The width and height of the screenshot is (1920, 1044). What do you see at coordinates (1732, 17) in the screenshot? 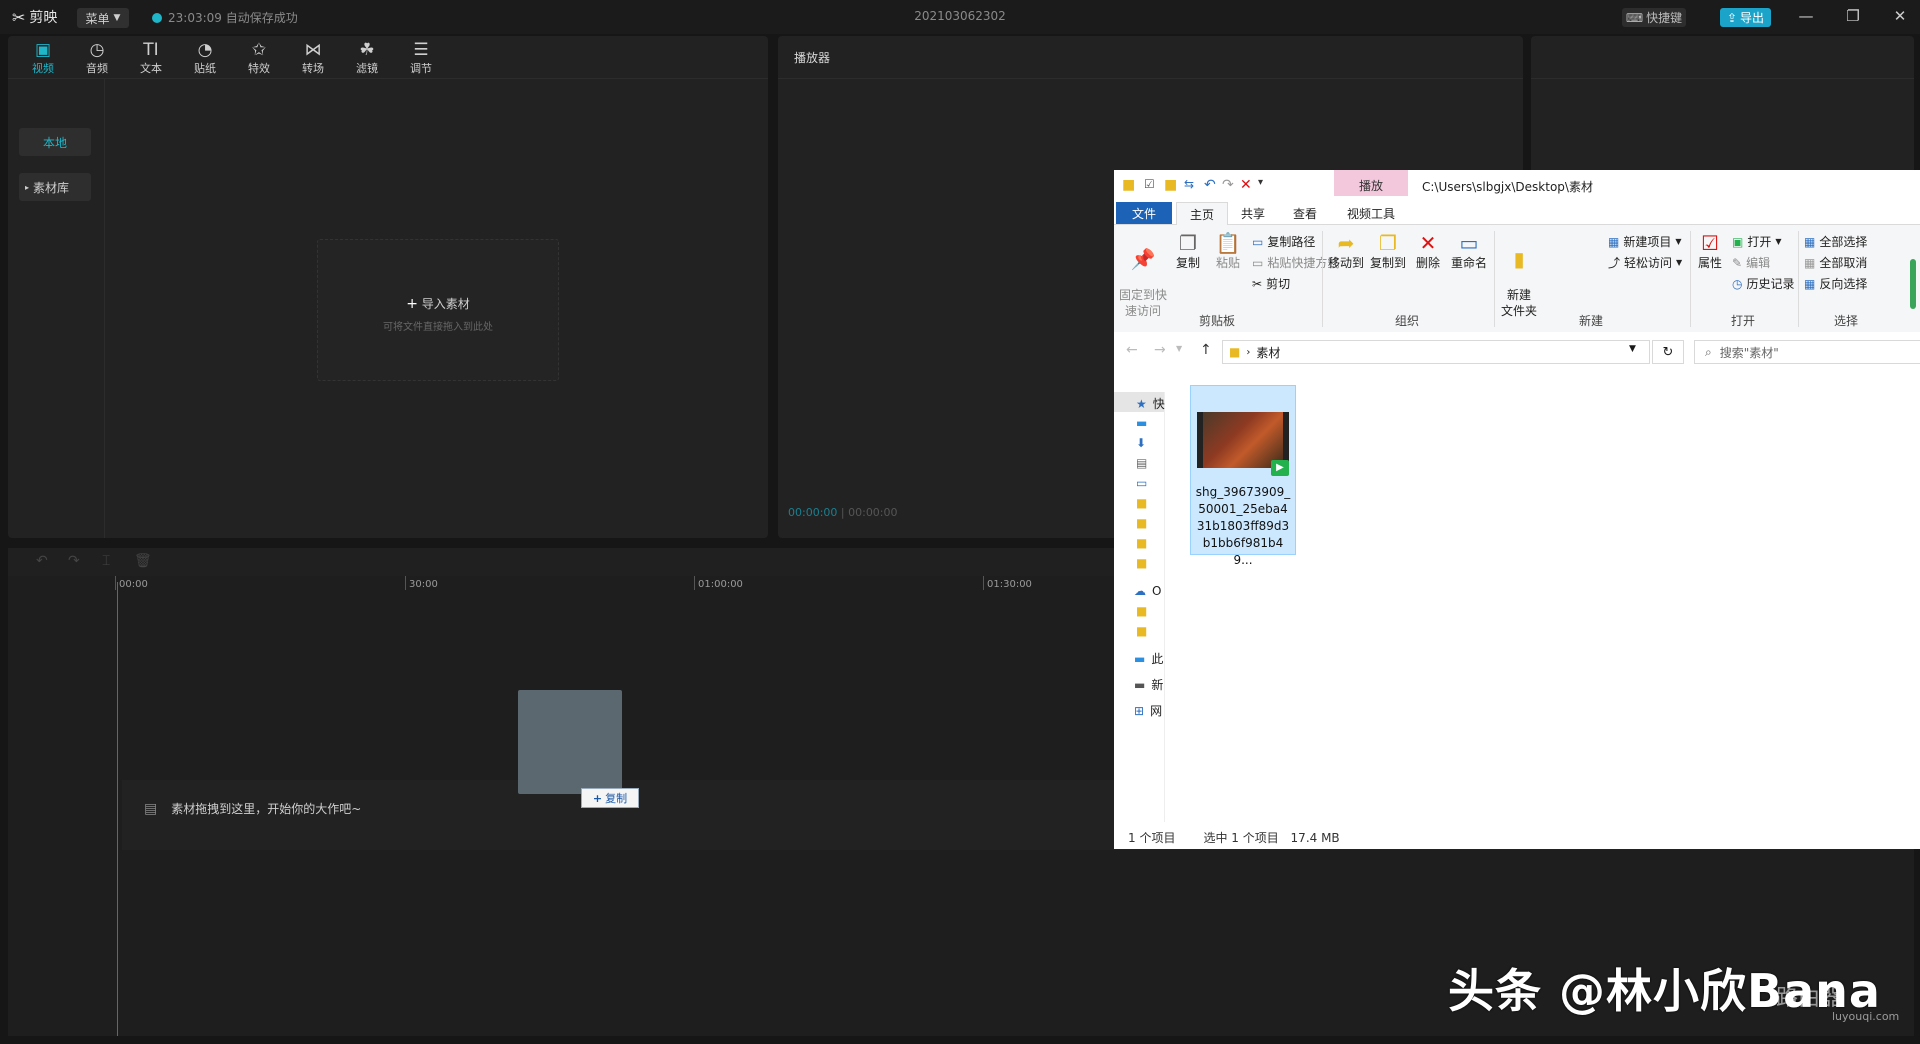
I see `export-icon: ⇪` at bounding box center [1732, 17].